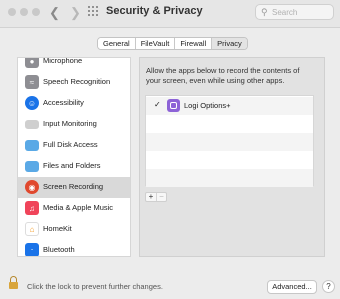 The height and width of the screenshot is (299, 340). I want to click on remove-app-button: −, so click(161, 197).